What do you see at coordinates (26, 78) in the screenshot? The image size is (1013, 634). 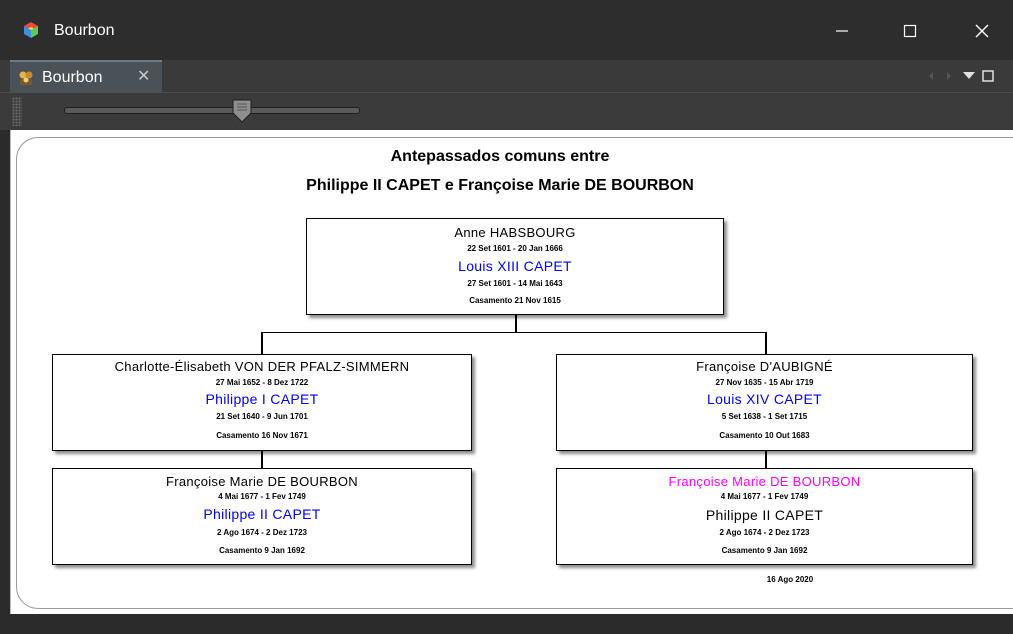 I see `family-tree-icon` at bounding box center [26, 78].